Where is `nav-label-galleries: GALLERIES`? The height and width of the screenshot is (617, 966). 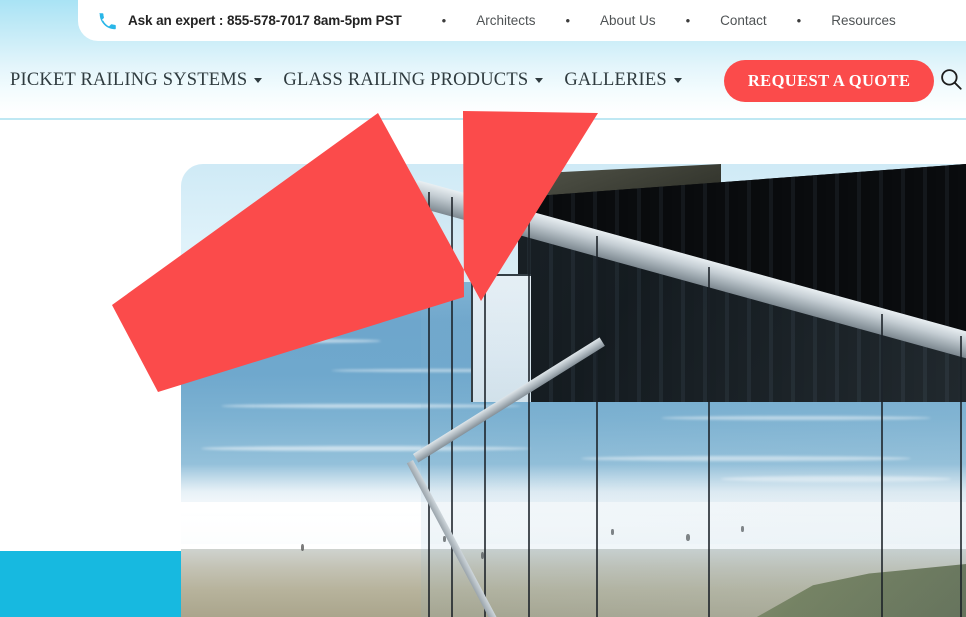
nav-label-galleries: GALLERIES is located at coordinates (615, 80).